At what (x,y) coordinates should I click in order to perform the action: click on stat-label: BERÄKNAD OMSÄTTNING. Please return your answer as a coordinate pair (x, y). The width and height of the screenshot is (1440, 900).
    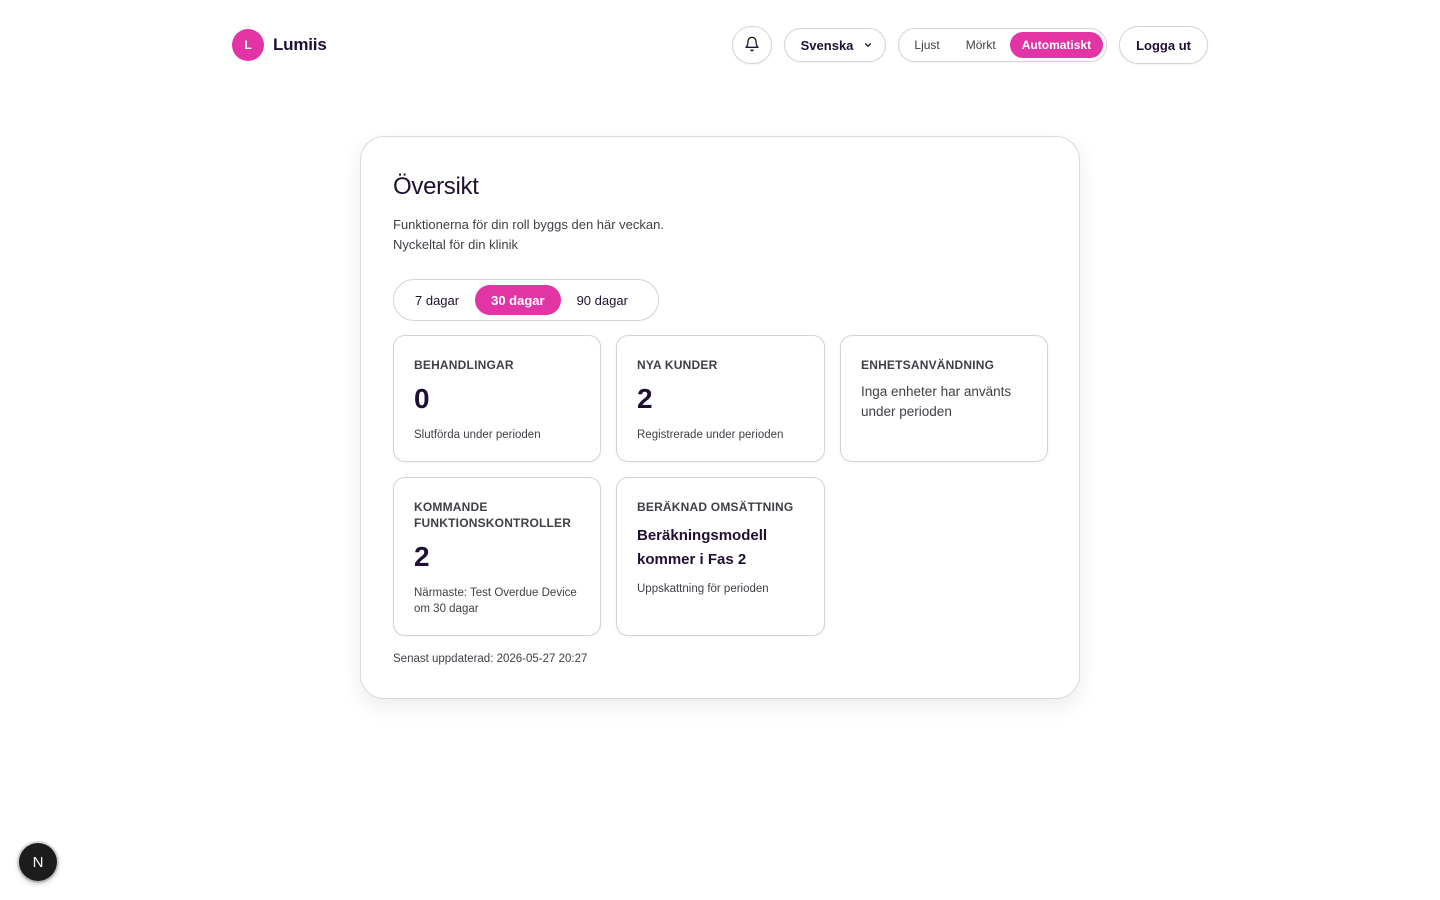
    Looking at the image, I should click on (715, 507).